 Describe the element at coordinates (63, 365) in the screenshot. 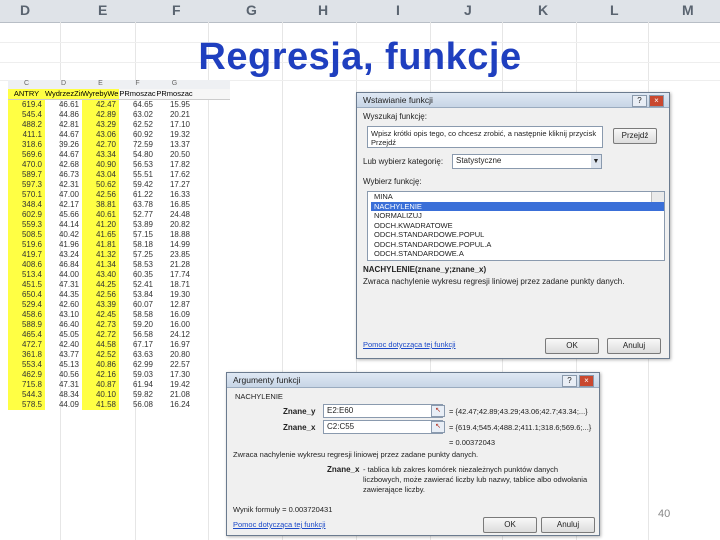

I see `table-cell: 45.13` at that location.